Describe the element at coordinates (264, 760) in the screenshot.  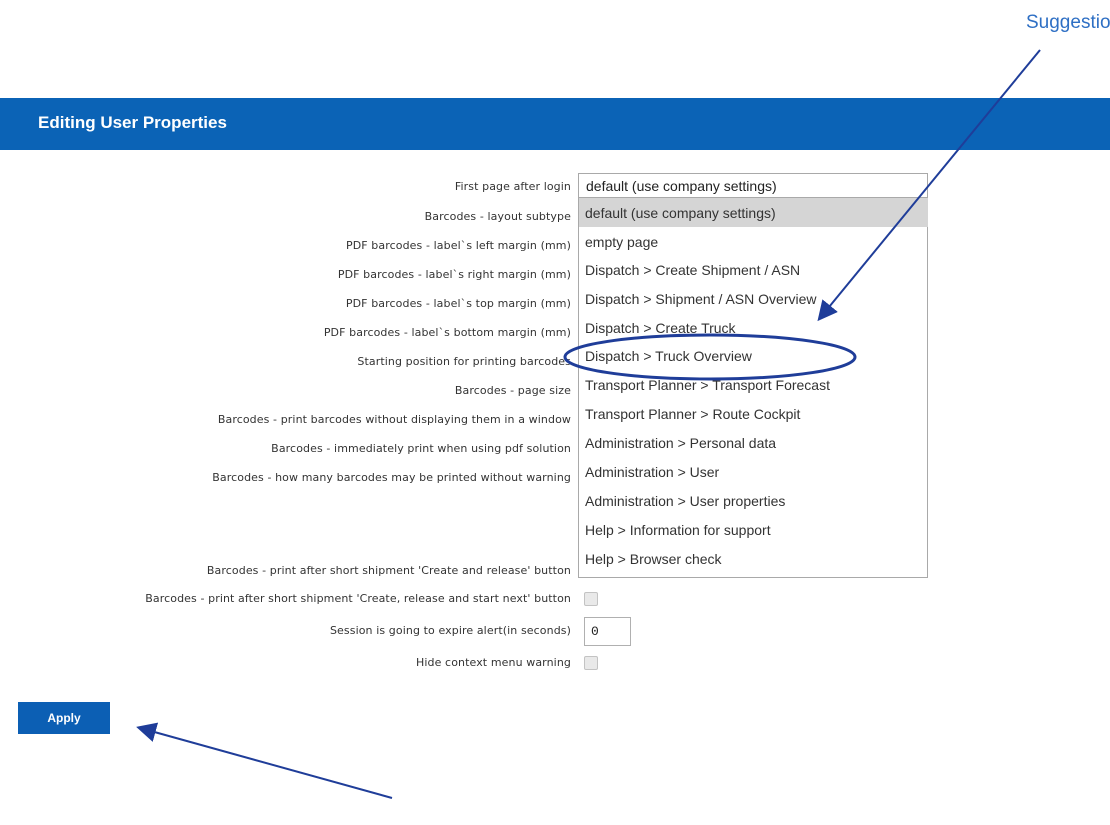
I see `apply-button-arrow` at that location.